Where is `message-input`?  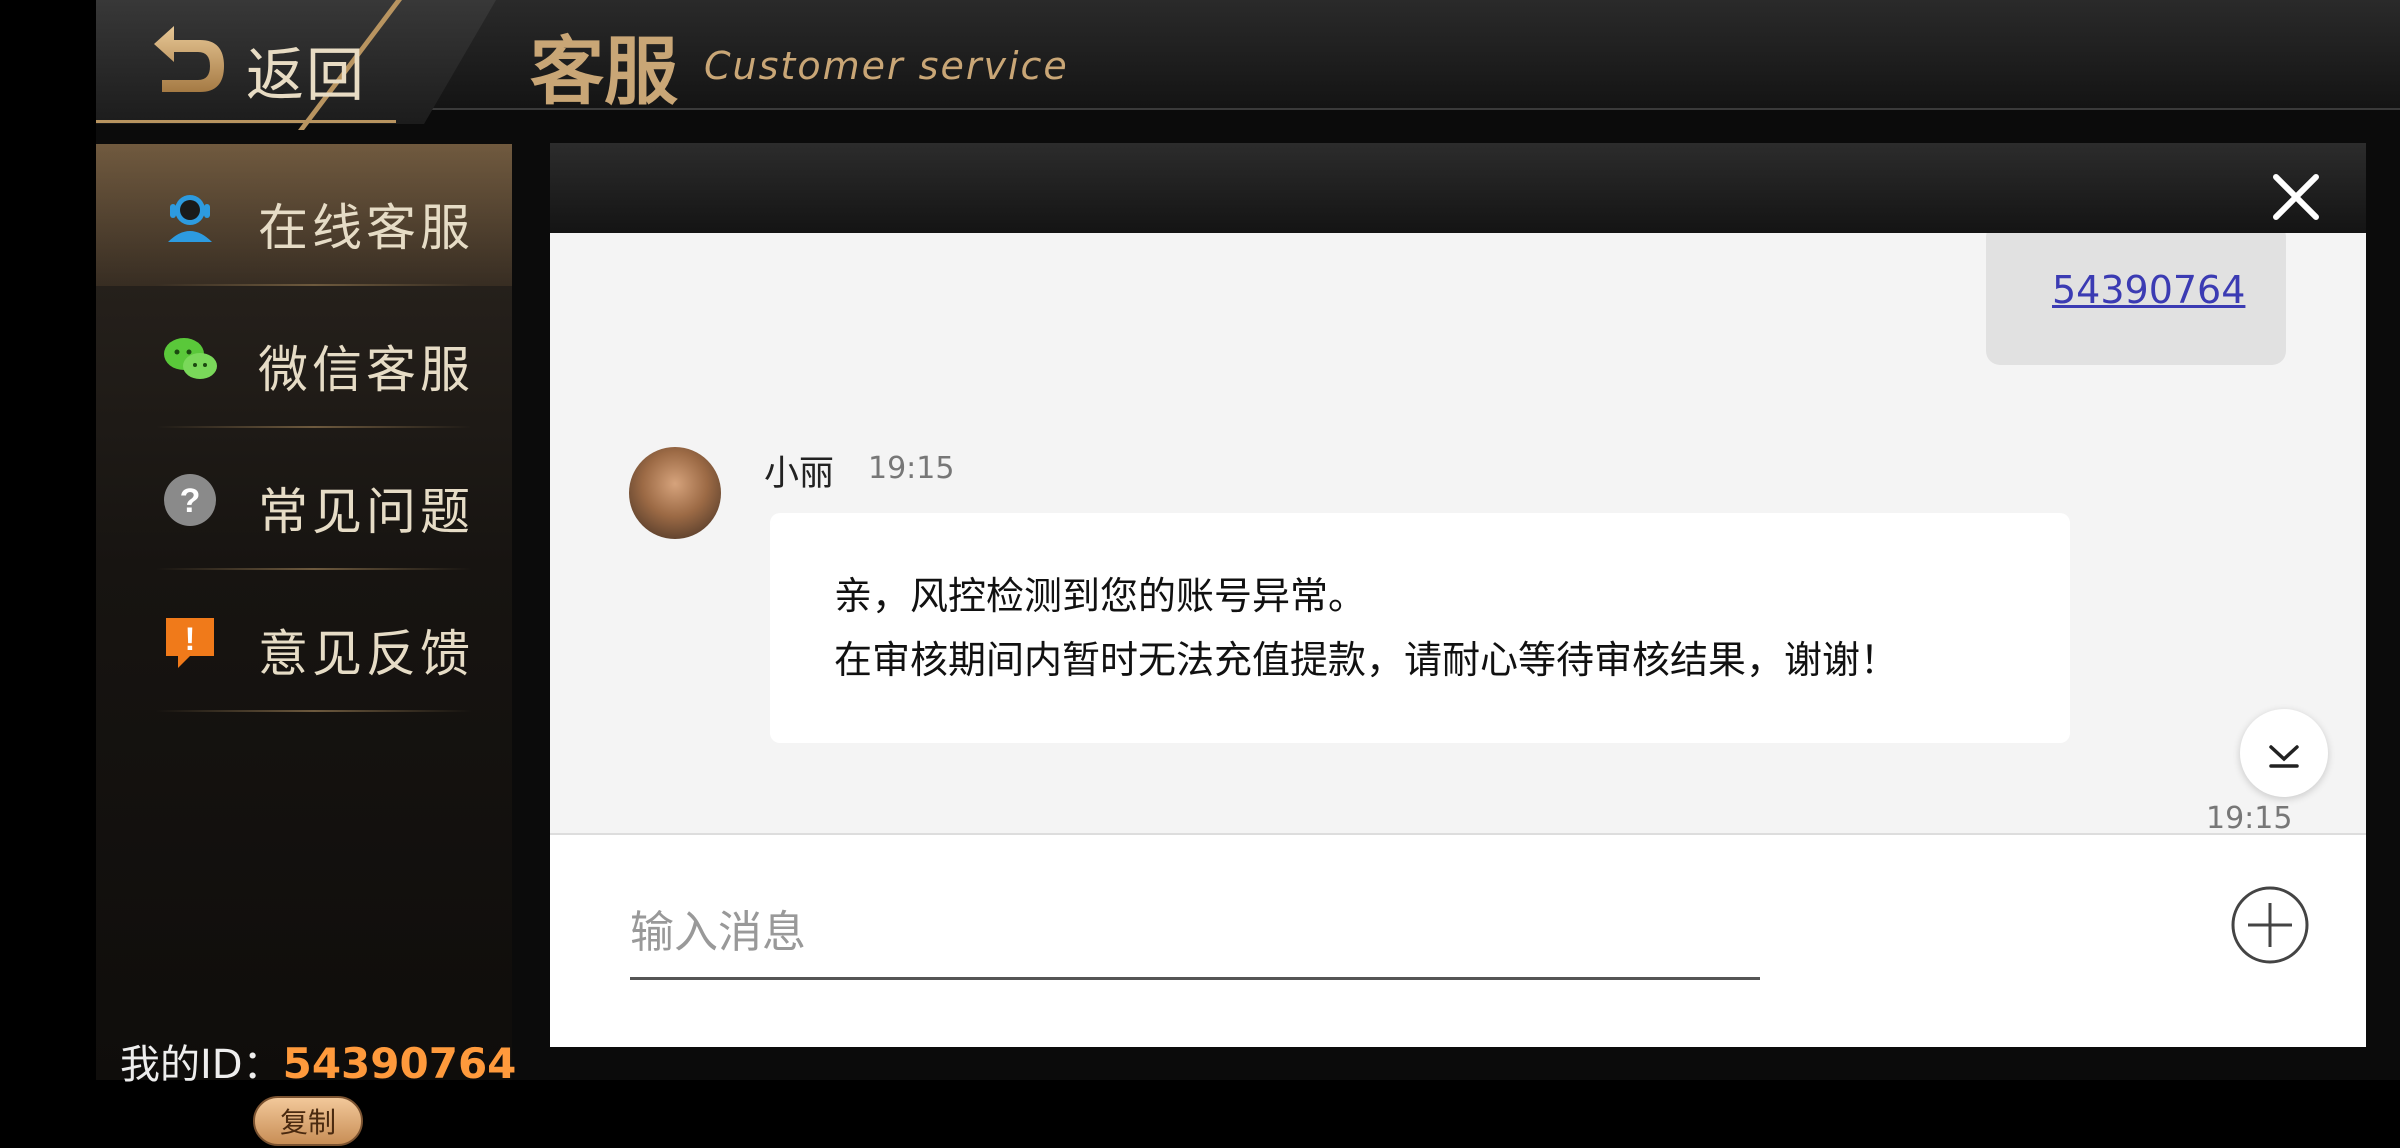 message-input is located at coordinates (1195, 933).